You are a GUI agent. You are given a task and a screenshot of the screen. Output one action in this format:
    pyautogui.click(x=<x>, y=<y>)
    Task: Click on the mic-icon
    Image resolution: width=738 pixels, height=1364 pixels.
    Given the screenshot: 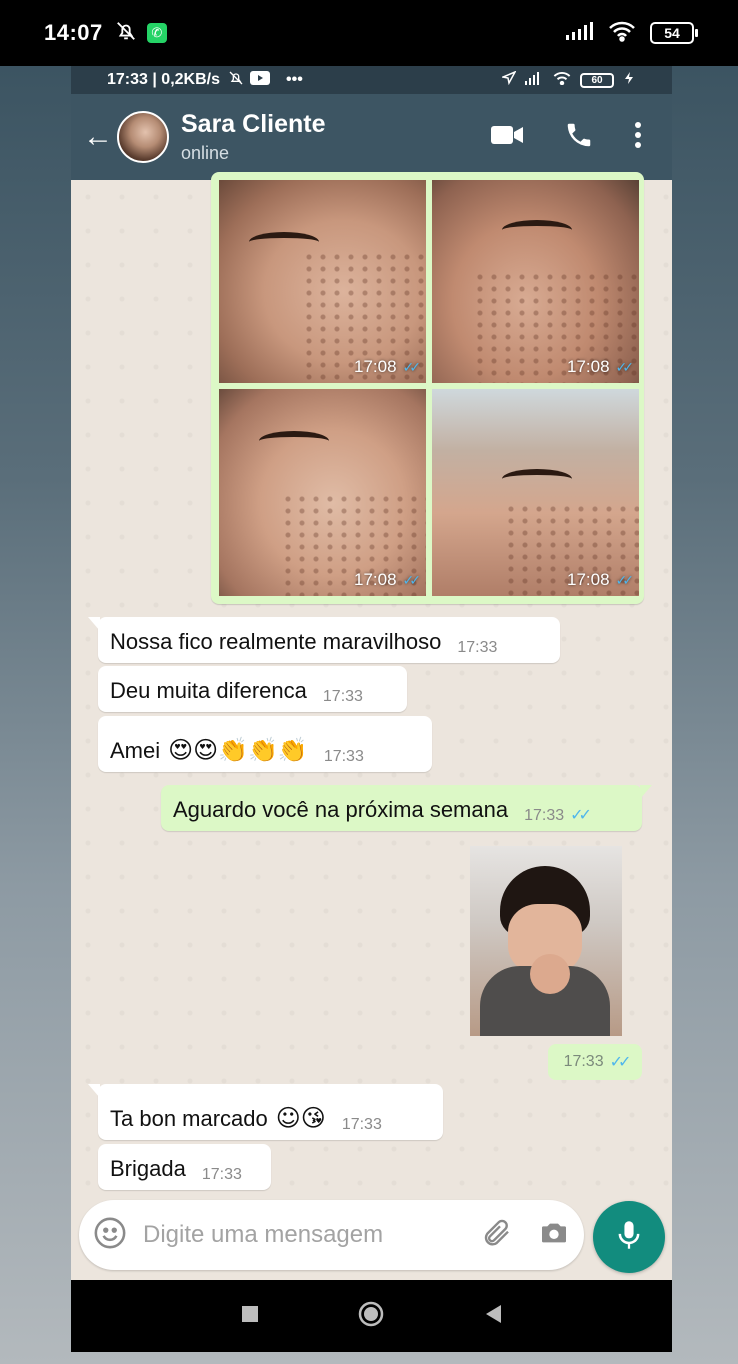 What is the action you would take?
    pyautogui.click(x=629, y=1237)
    